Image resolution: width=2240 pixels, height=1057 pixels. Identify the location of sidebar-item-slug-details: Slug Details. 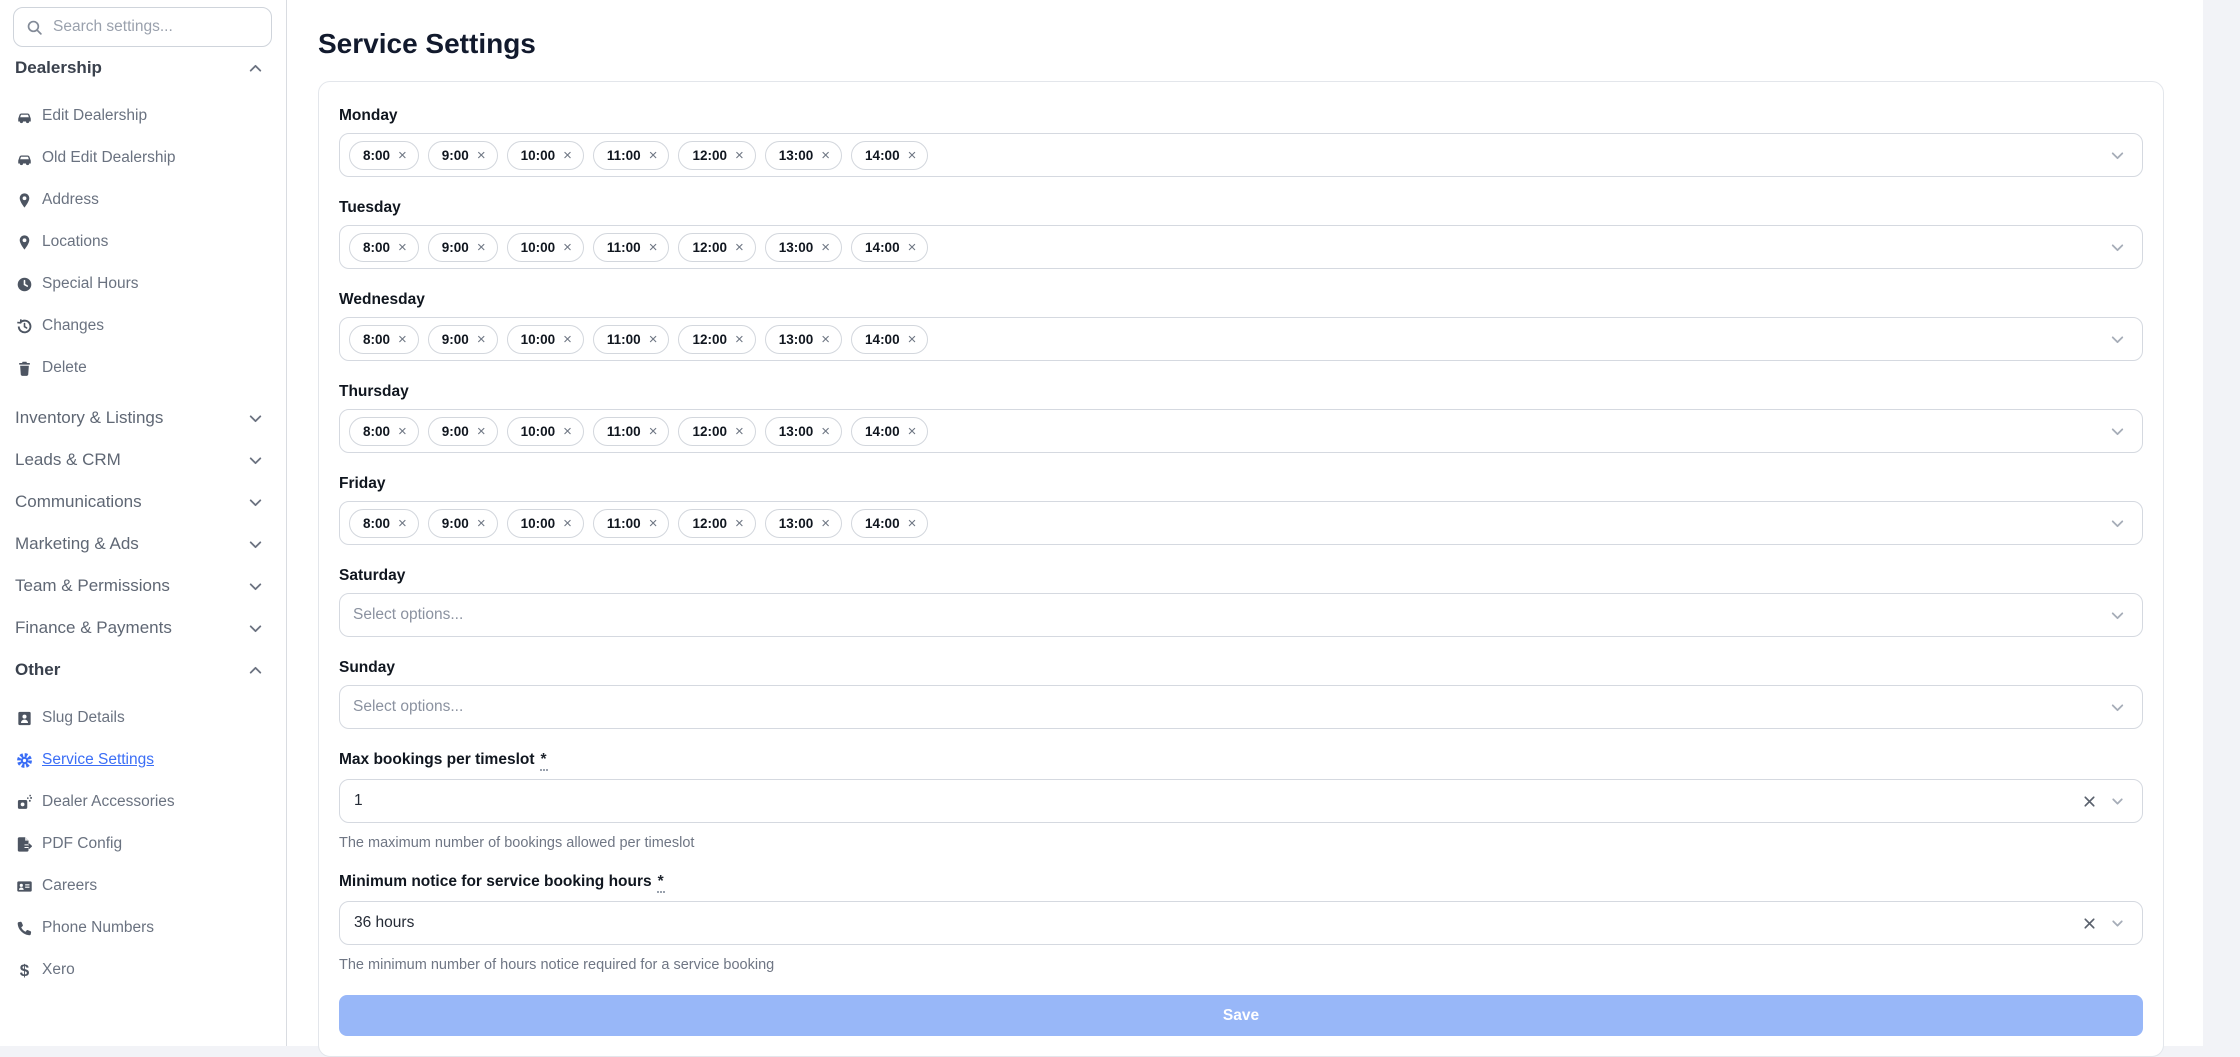
(142, 718).